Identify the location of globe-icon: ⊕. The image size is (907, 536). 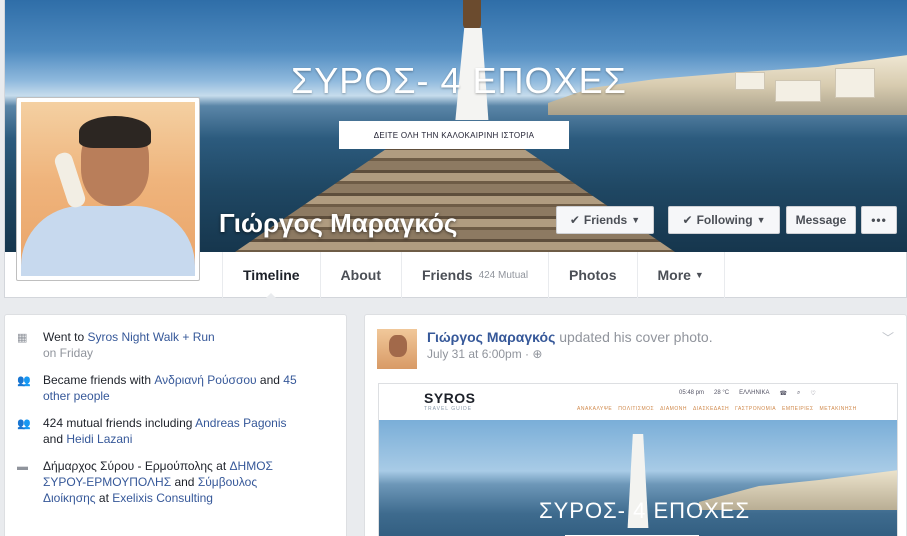
(537, 354).